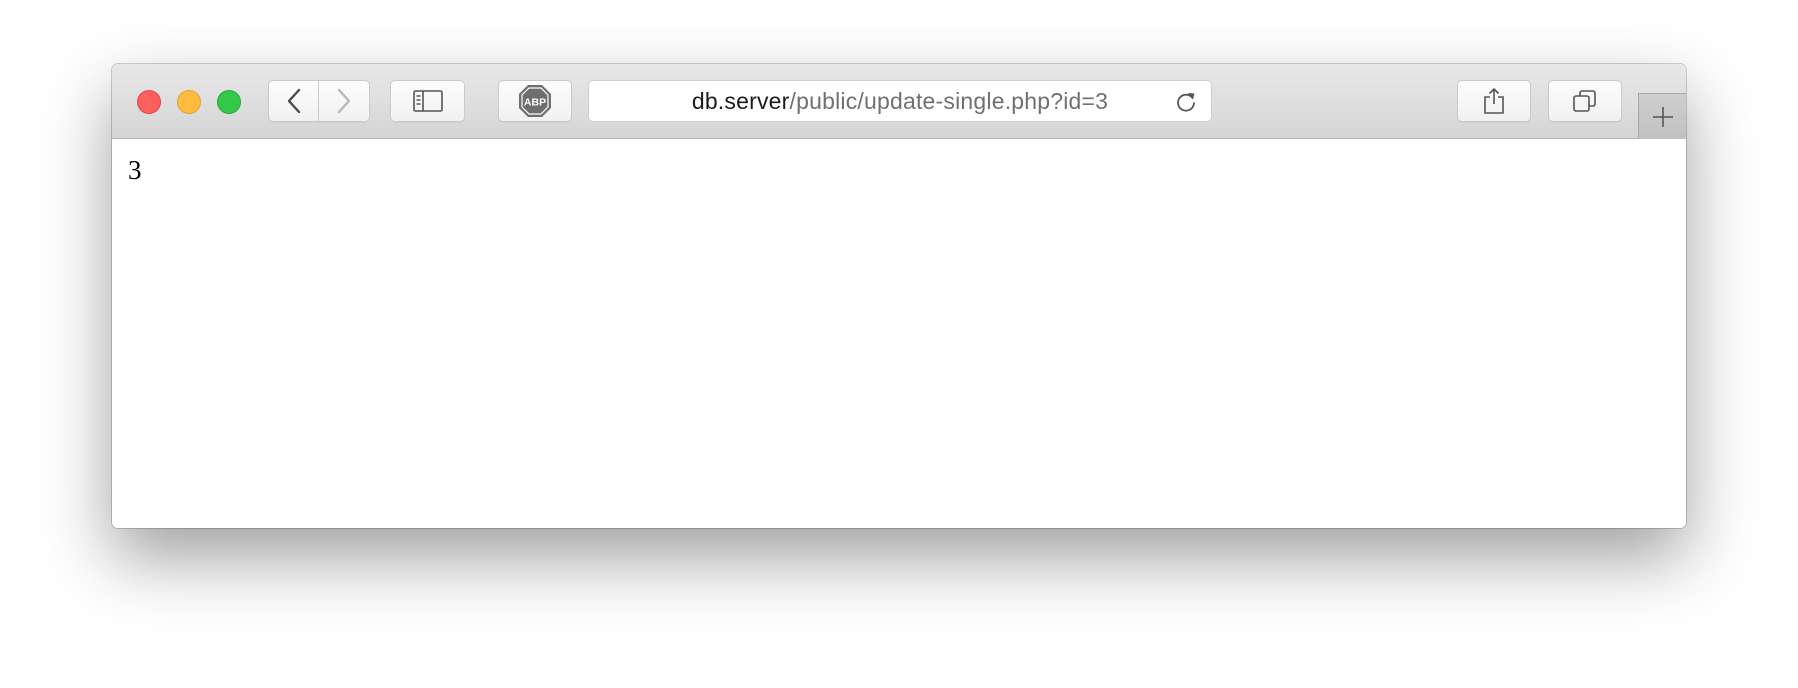 The width and height of the screenshot is (1798, 688). What do you see at coordinates (149, 102) in the screenshot?
I see `close-window-button` at bounding box center [149, 102].